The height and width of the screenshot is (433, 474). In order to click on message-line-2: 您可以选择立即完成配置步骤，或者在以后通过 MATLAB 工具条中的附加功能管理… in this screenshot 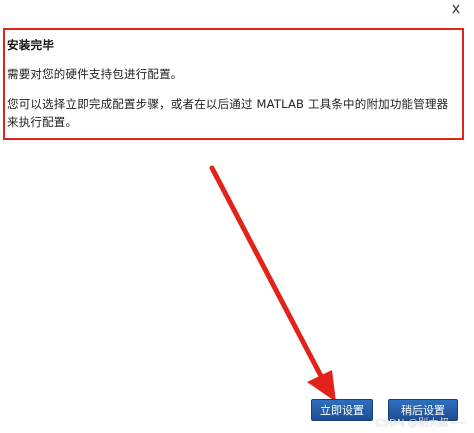, I will do `click(228, 113)`.